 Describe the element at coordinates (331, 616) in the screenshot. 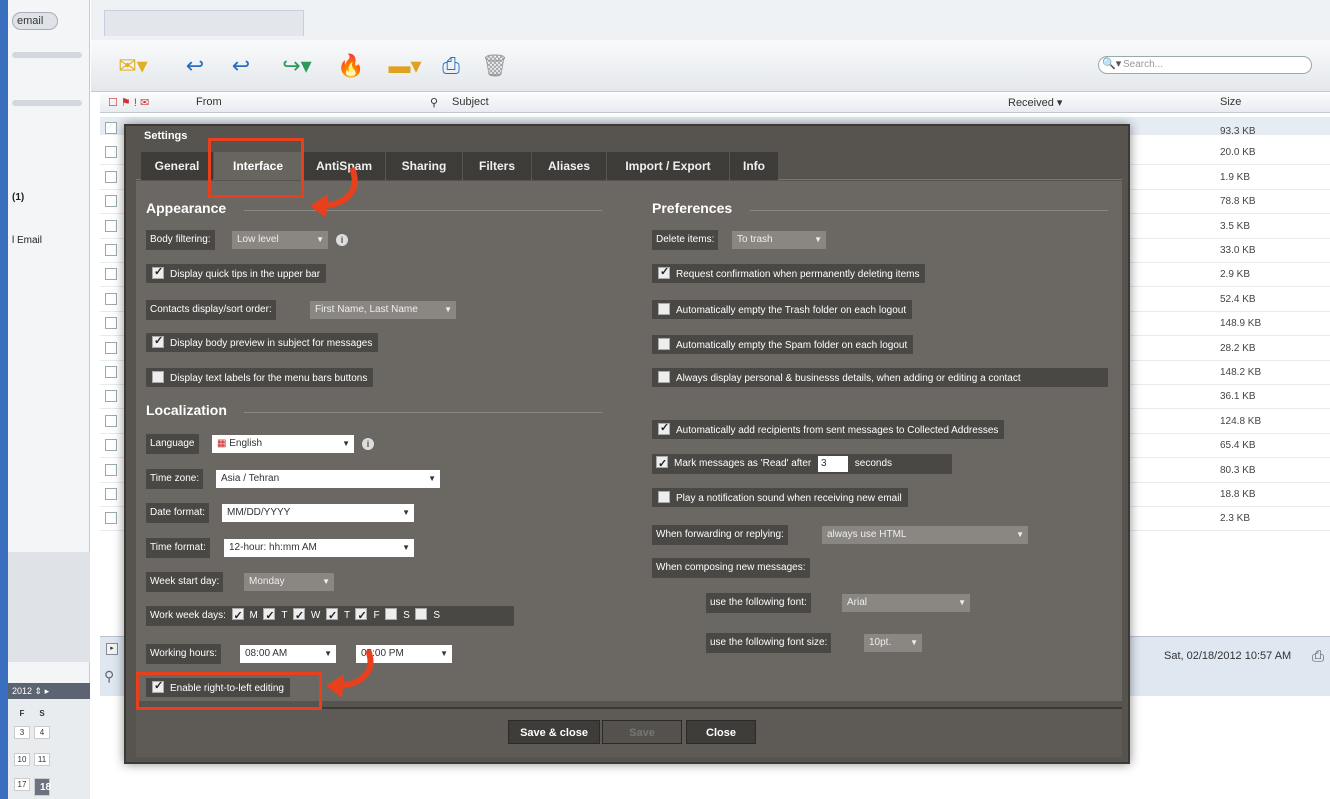

I see `checkbox-thursday` at that location.